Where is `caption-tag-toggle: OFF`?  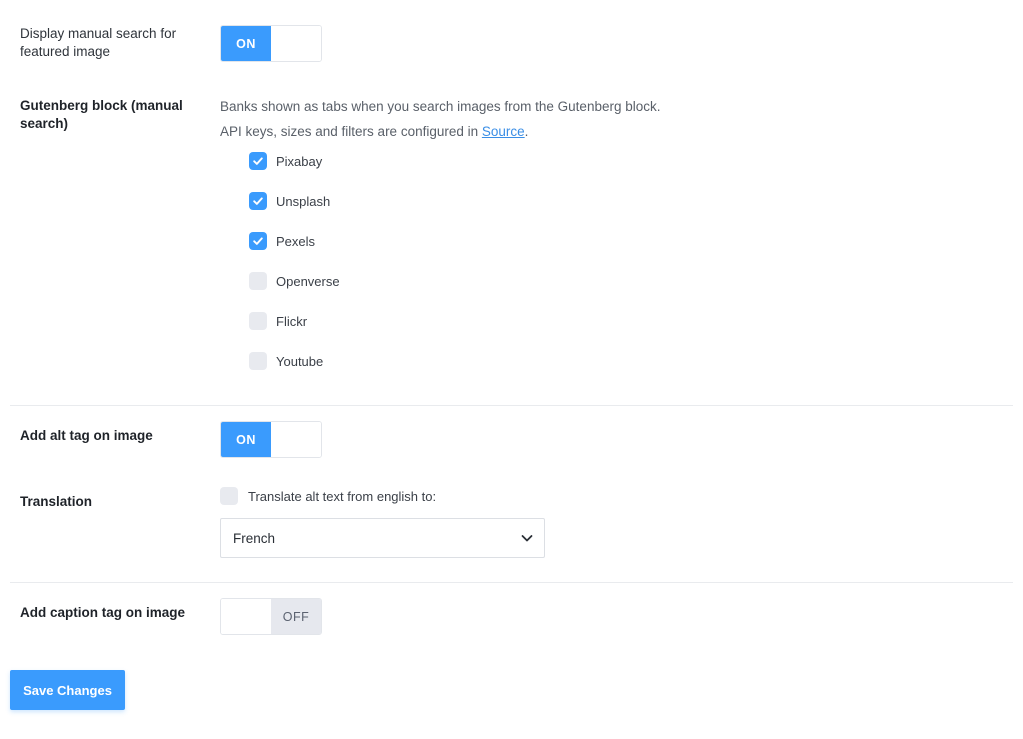
caption-tag-toggle: OFF is located at coordinates (271, 616).